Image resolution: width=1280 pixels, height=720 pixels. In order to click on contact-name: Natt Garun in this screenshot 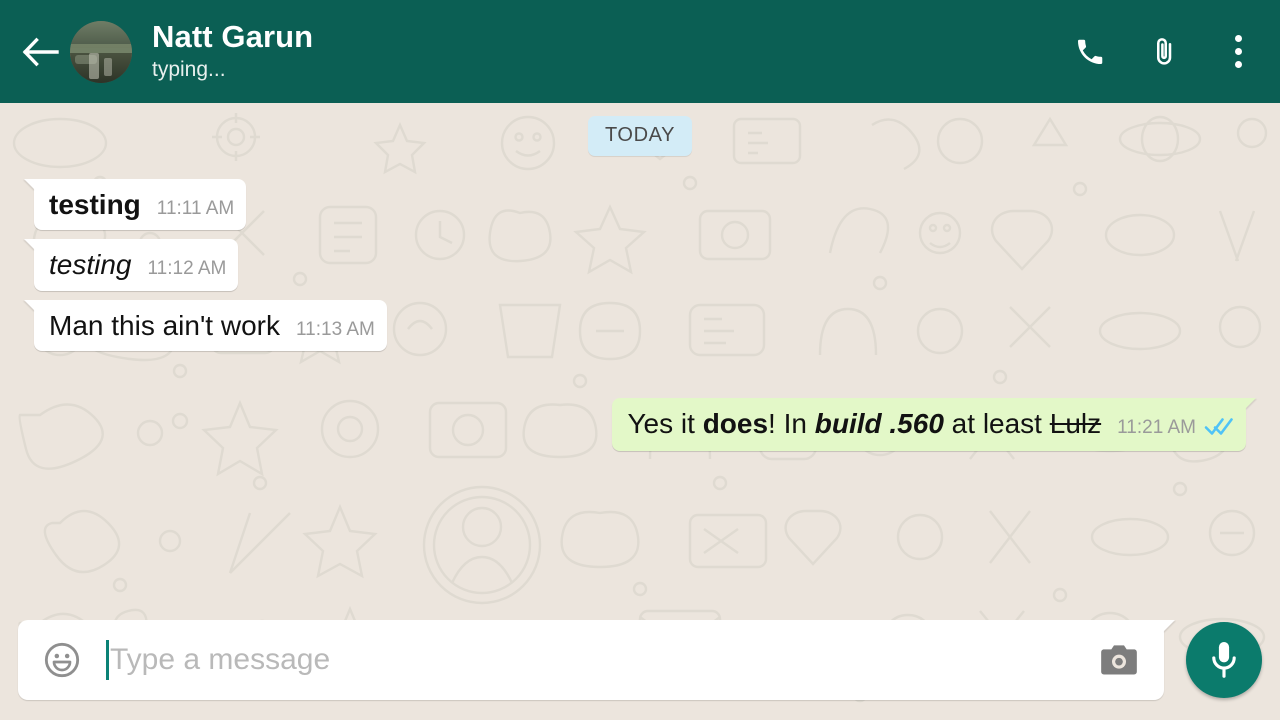, I will do `click(233, 37)`.